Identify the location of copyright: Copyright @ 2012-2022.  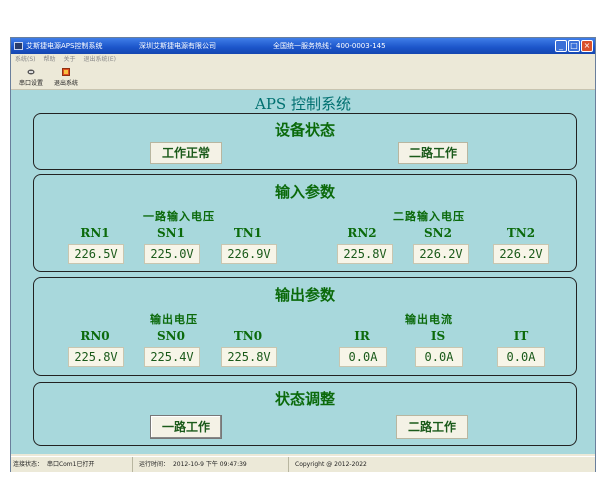
(331, 464).